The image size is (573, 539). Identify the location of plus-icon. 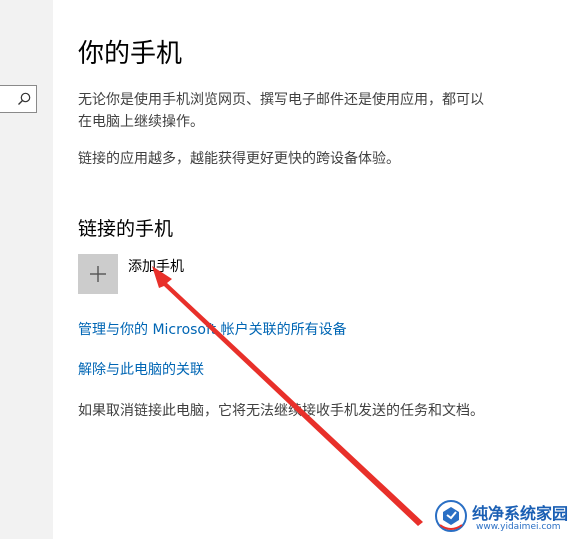
(98, 274).